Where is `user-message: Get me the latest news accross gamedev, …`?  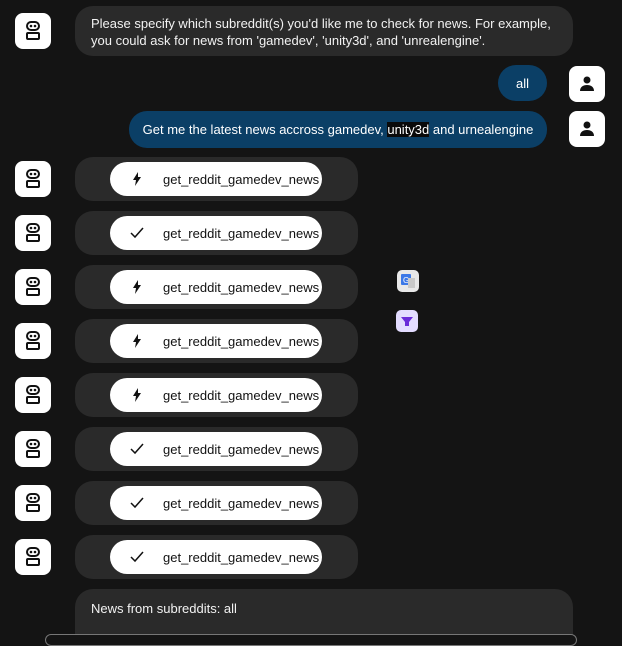 user-message: Get me the latest news accross gamedev, … is located at coordinates (338, 129).